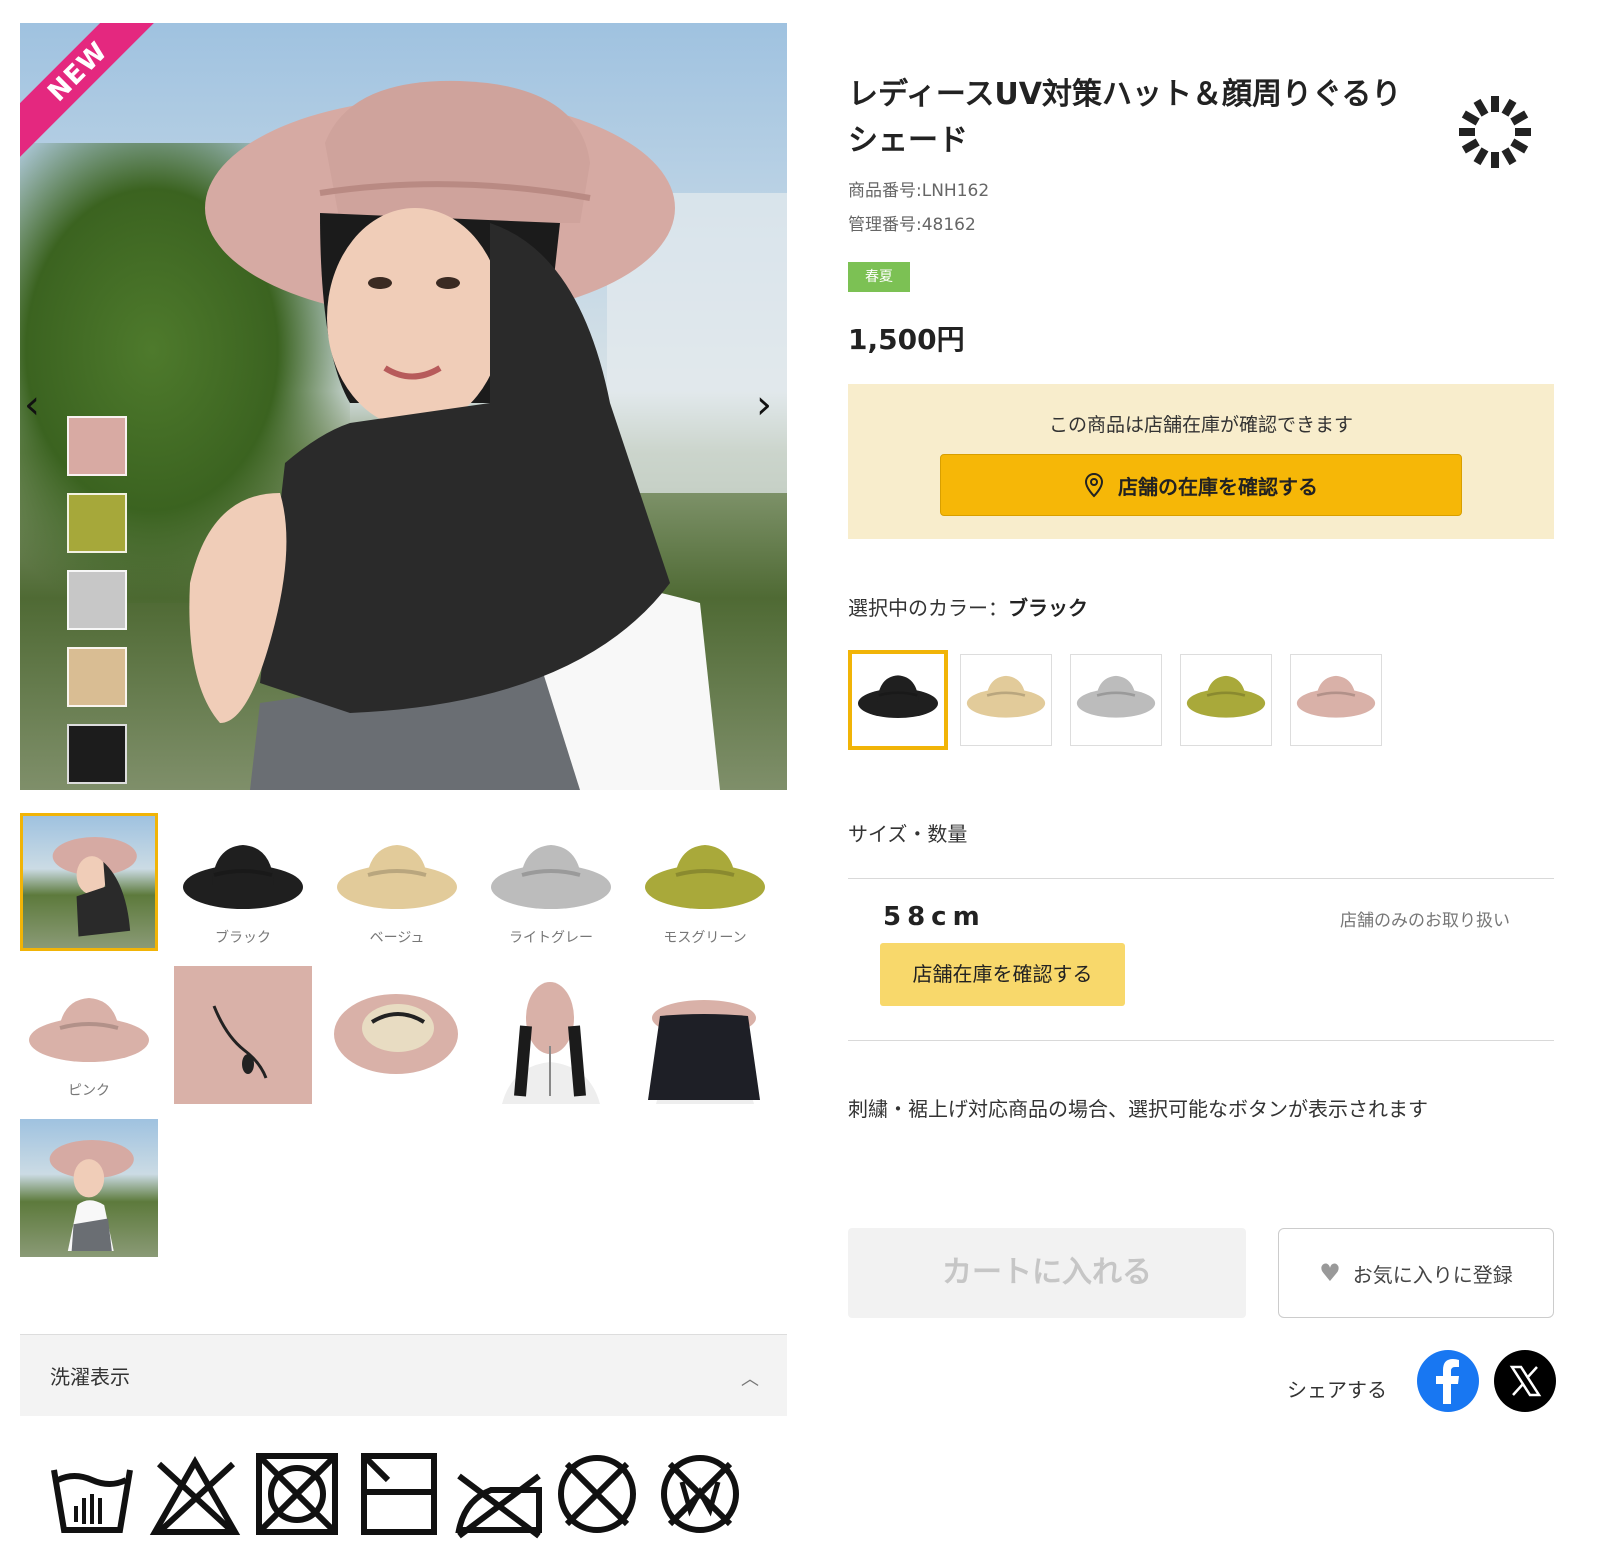 The image size is (1600, 1556). I want to click on size-value: 58cm, so click(934, 917).